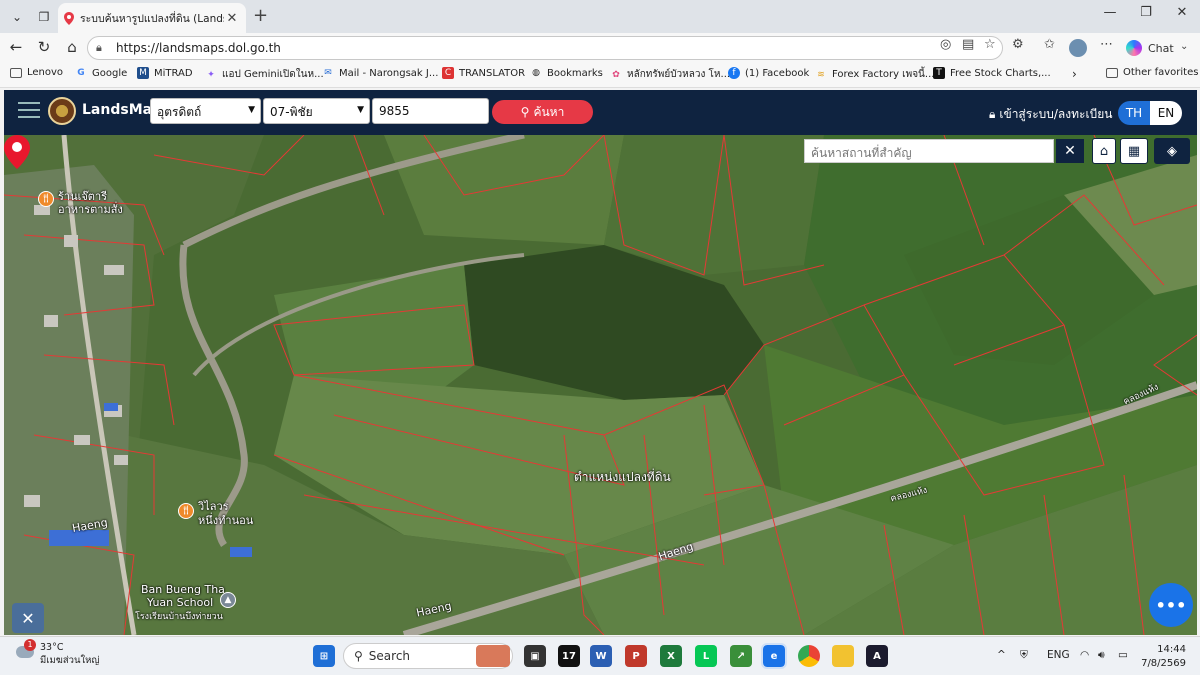 This screenshot has height=675, width=1200. What do you see at coordinates (569, 656) in the screenshot?
I see `tradingview-app-icon: 17` at bounding box center [569, 656].